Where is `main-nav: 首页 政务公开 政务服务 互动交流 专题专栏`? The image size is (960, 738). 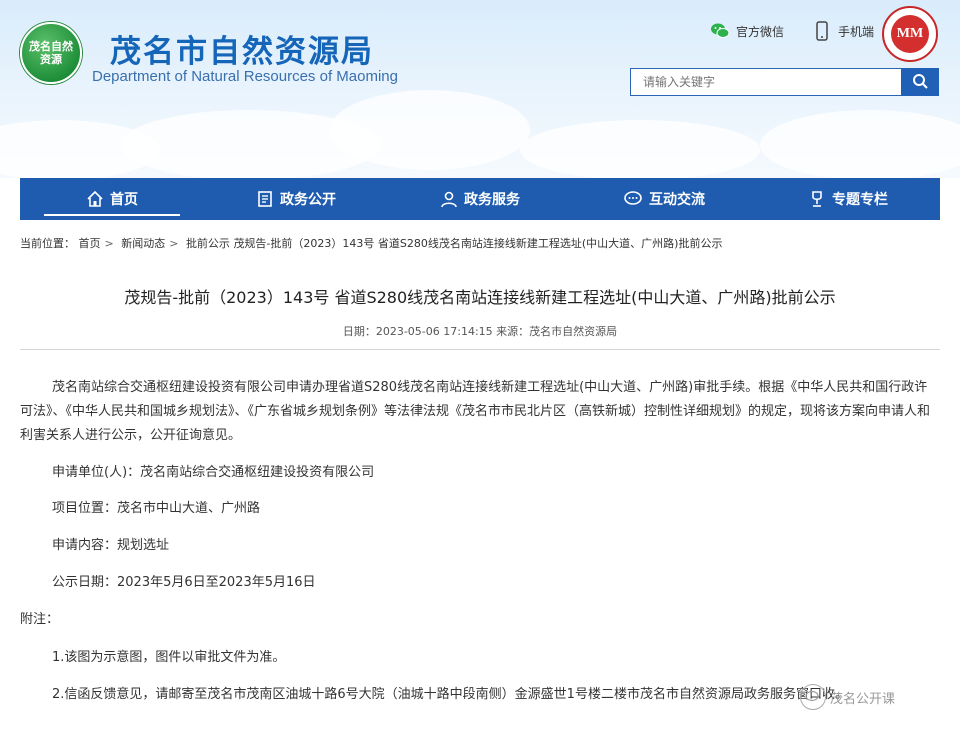
main-nav: 首页 政务公开 政务服务 互动交流 专题专栏 is located at coordinates (480, 199).